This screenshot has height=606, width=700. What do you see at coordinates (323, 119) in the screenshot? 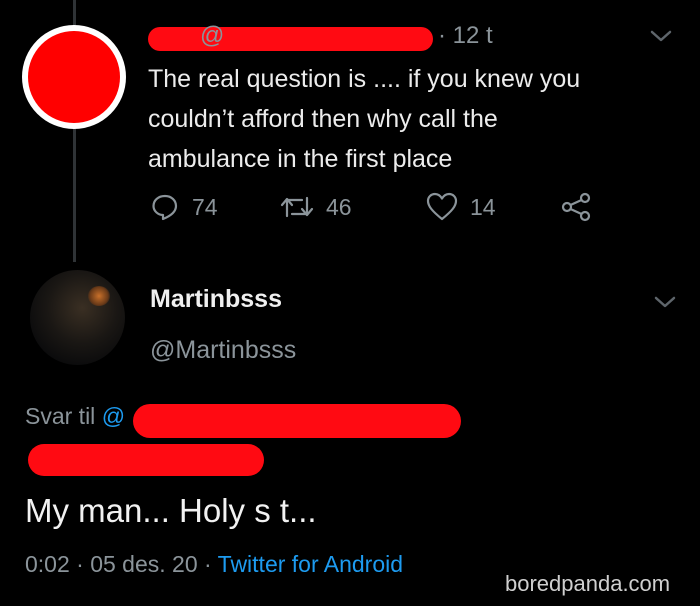
I see `tweet-text-line: couldn’t afford then why call the` at bounding box center [323, 119].